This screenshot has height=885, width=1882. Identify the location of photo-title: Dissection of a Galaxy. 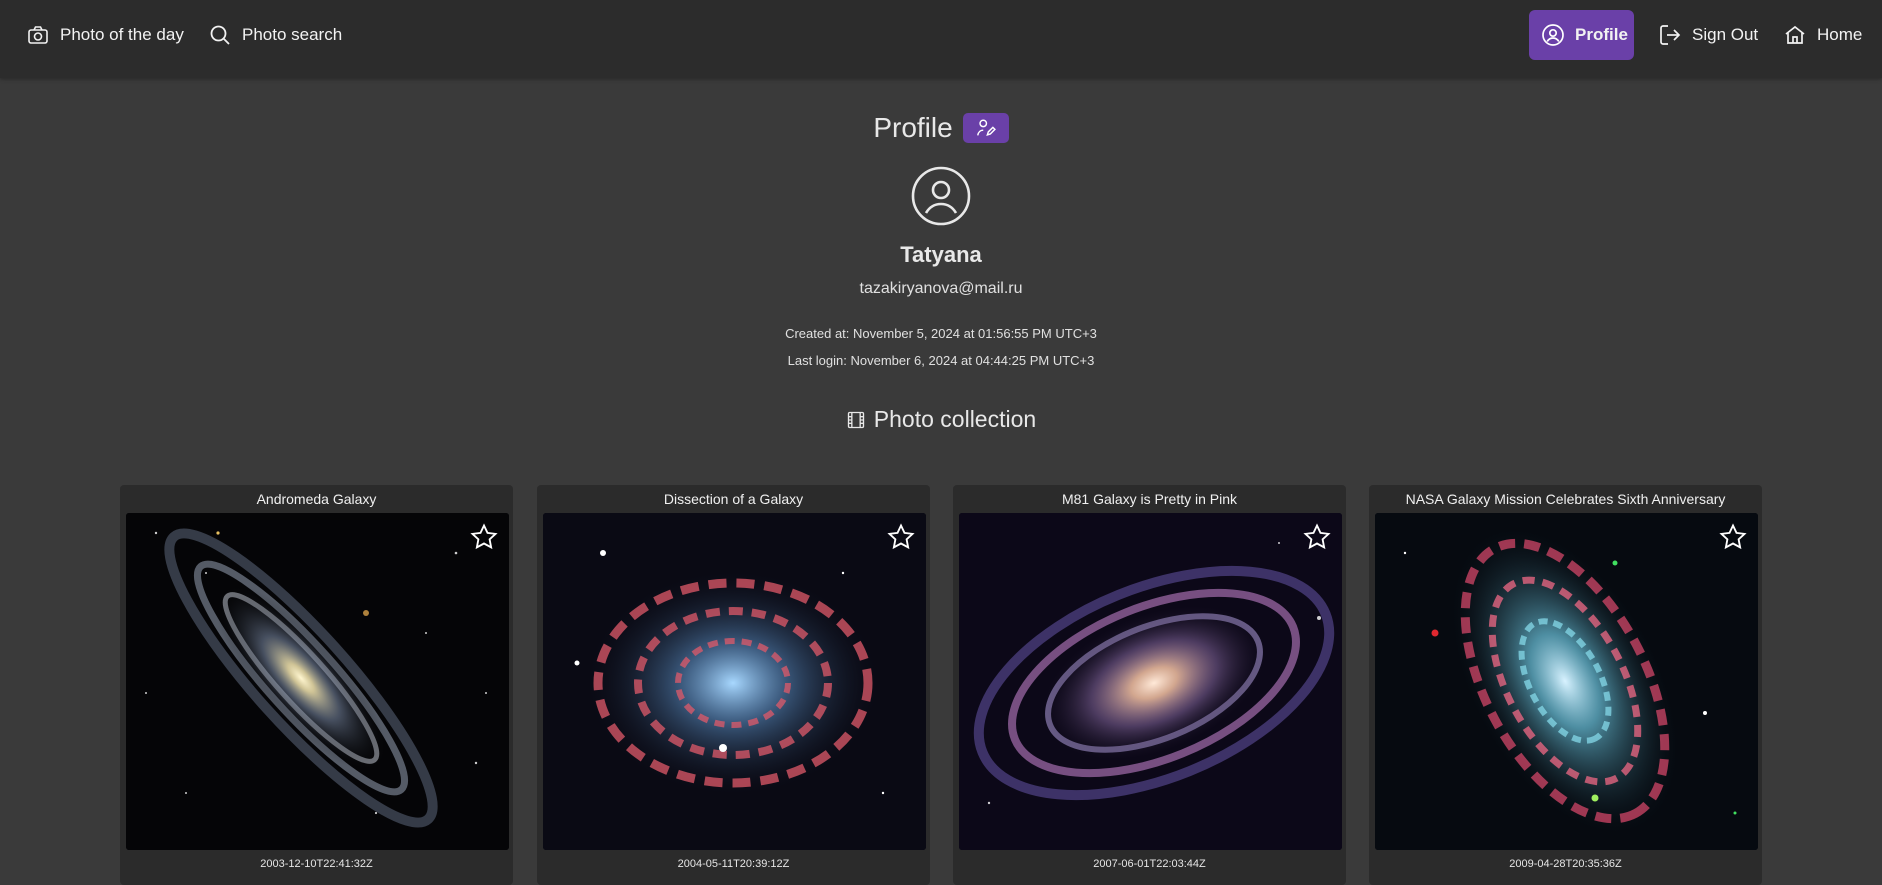
(733, 499).